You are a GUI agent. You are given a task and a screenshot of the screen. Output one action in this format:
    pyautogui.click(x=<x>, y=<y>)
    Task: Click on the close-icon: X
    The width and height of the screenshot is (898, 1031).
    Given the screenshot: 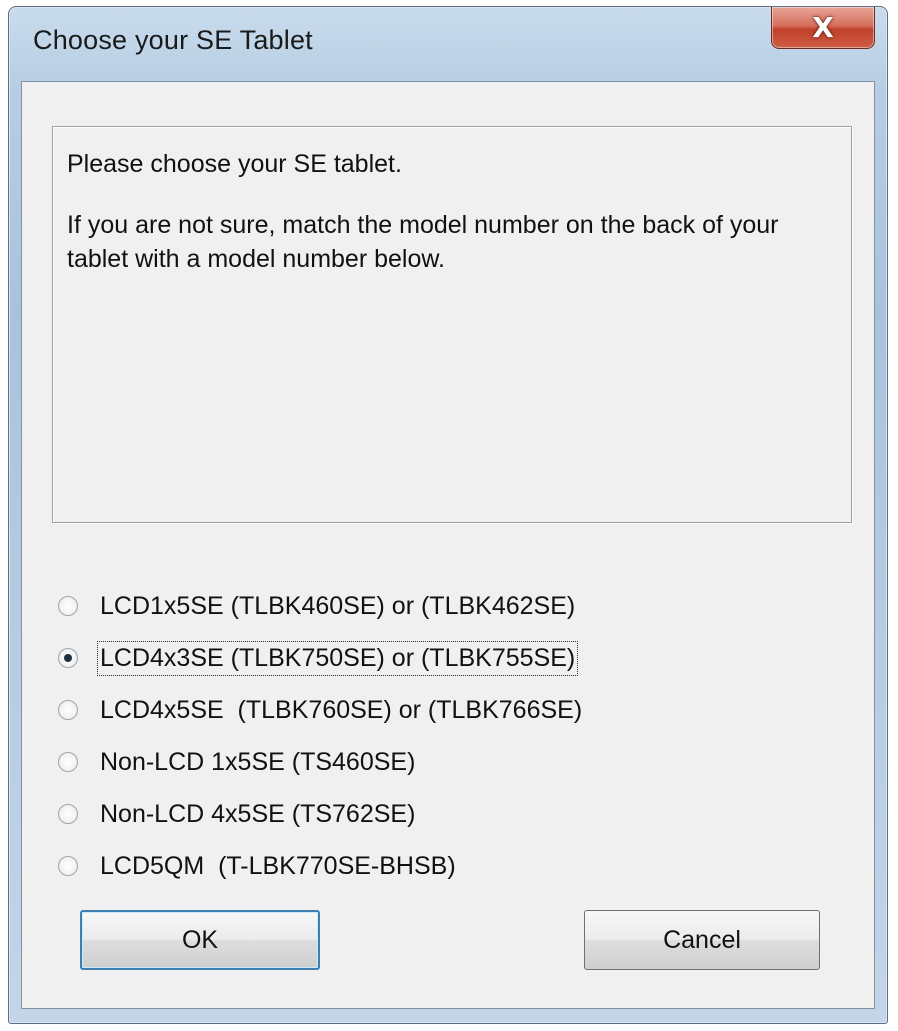 What is the action you would take?
    pyautogui.click(x=823, y=27)
    